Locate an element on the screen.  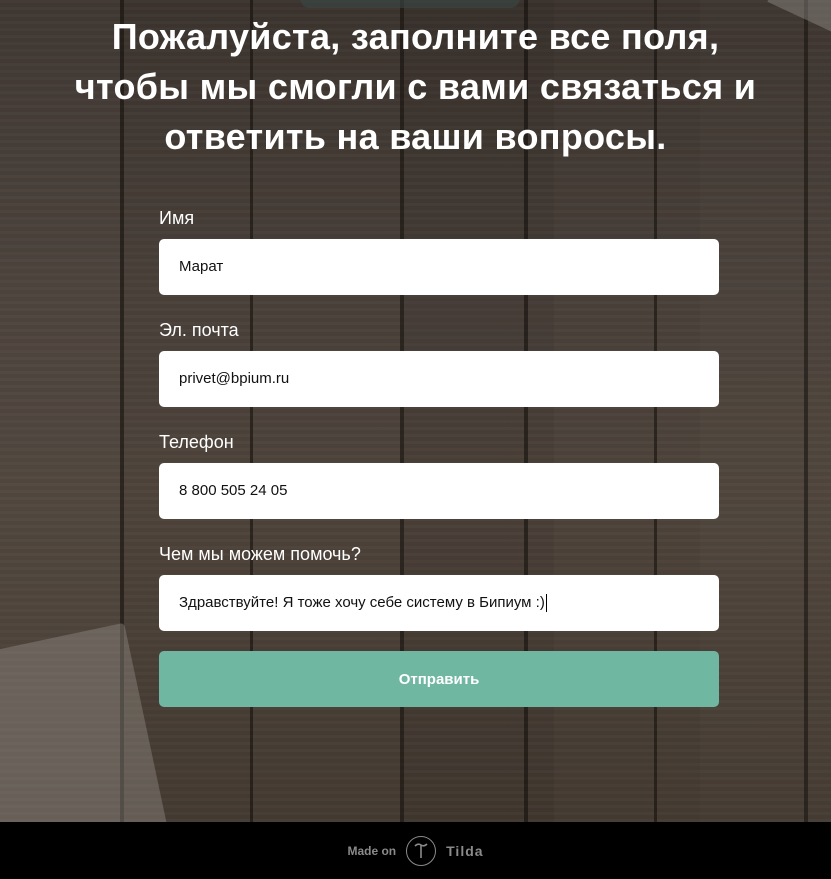
email-input: privet@bpium.ru is located at coordinates (439, 379).